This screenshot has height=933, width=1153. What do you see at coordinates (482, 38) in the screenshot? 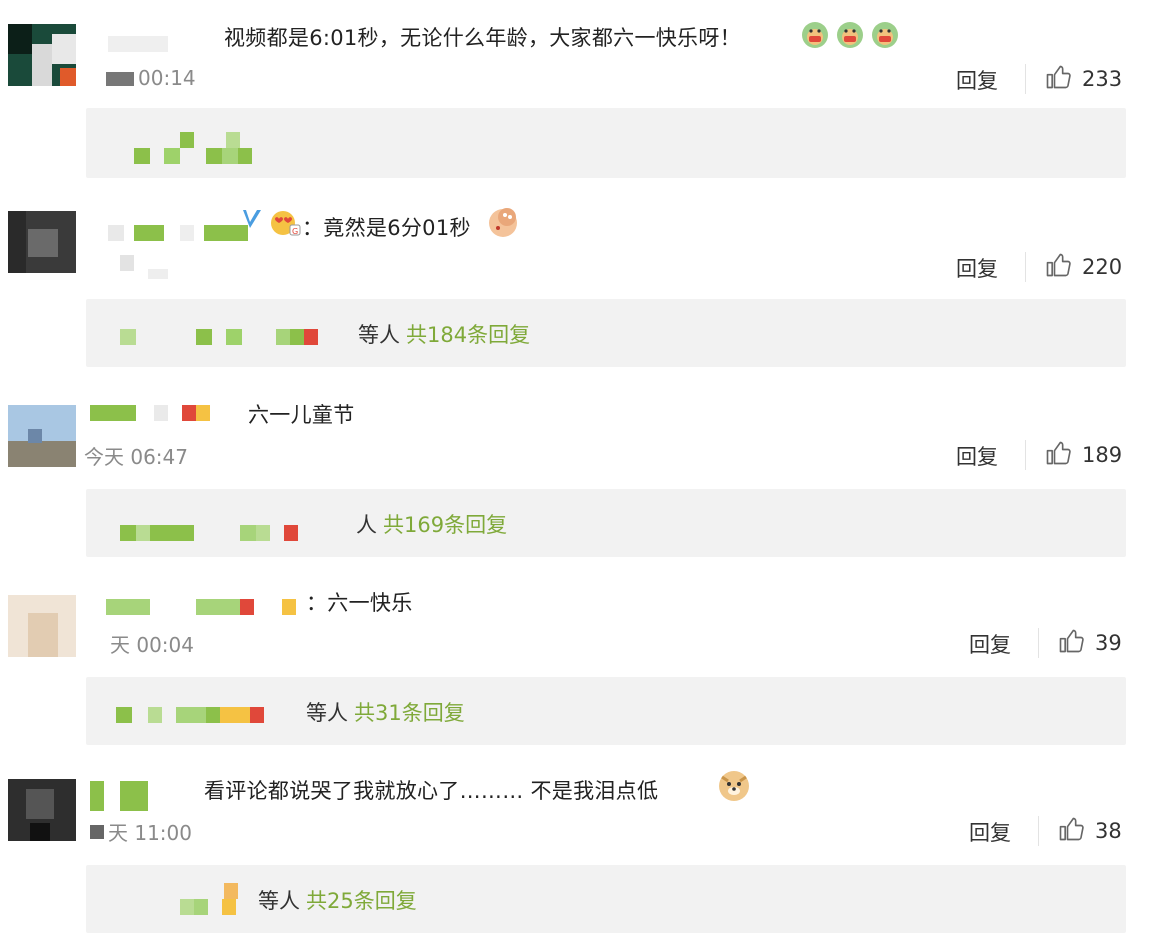
I see `comment-text: 视频都是6:01秒，无论什么年龄，大家都六一快乐呀！` at bounding box center [482, 38].